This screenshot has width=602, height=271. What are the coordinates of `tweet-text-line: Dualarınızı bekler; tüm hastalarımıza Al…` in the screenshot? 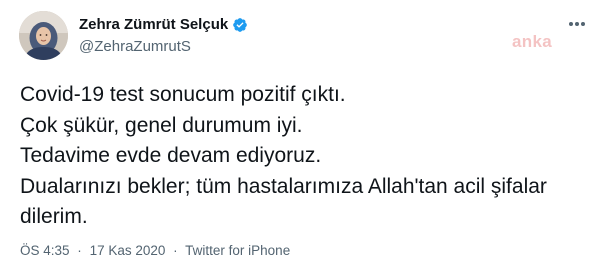 It's located at (283, 186).